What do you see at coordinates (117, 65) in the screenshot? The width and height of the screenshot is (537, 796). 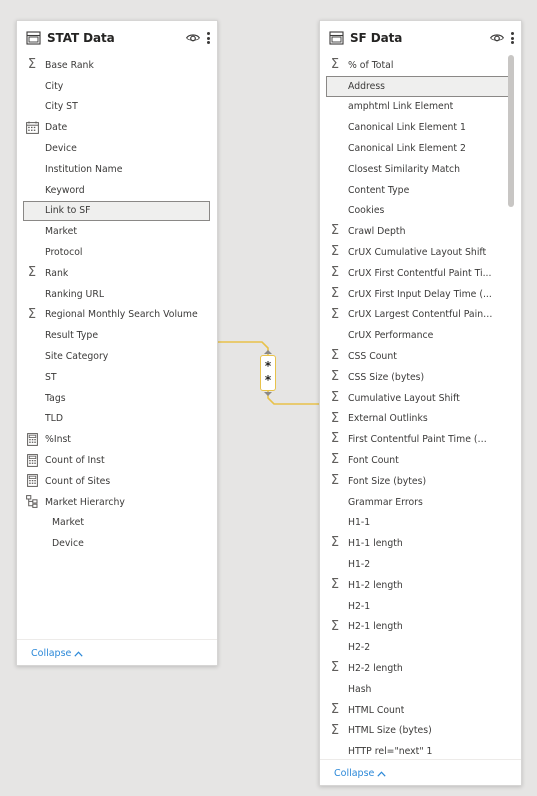 I see `field-item: Σ Base Rank` at bounding box center [117, 65].